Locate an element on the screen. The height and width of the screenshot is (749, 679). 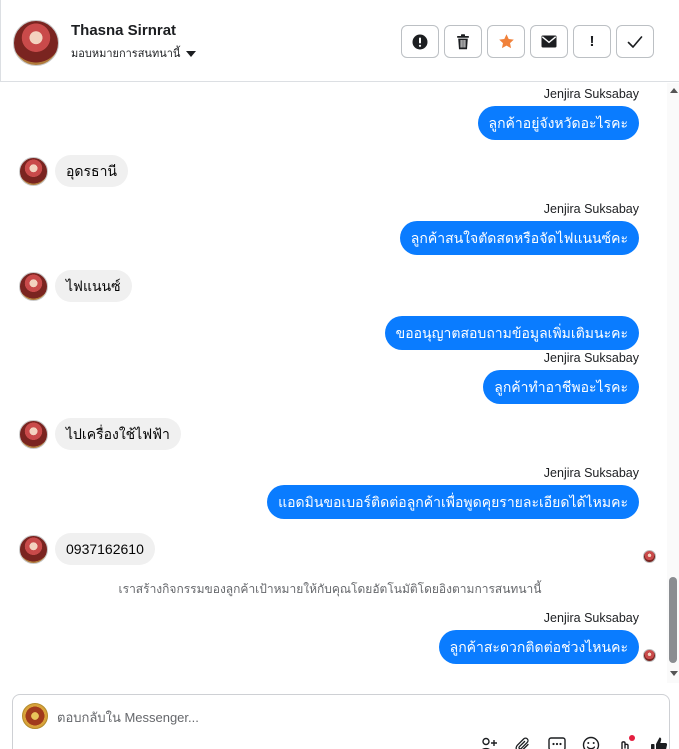
mark-unread-button is located at coordinates (549, 41).